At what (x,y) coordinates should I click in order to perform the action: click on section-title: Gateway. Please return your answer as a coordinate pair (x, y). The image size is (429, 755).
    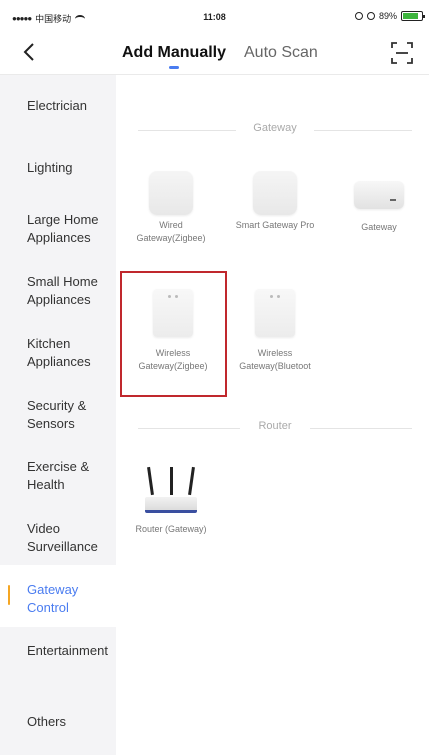
    Looking at the image, I should click on (275, 128).